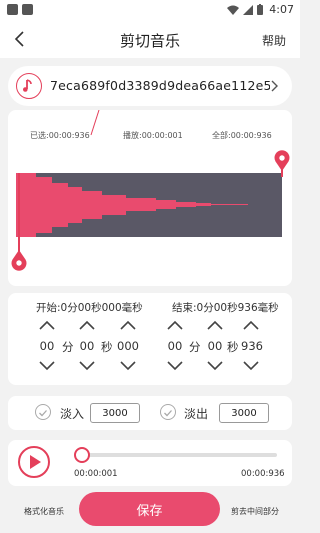 This screenshot has width=320, height=533. Describe the element at coordinates (168, 412) in the screenshot. I see `fade-out-checkbox` at that location.